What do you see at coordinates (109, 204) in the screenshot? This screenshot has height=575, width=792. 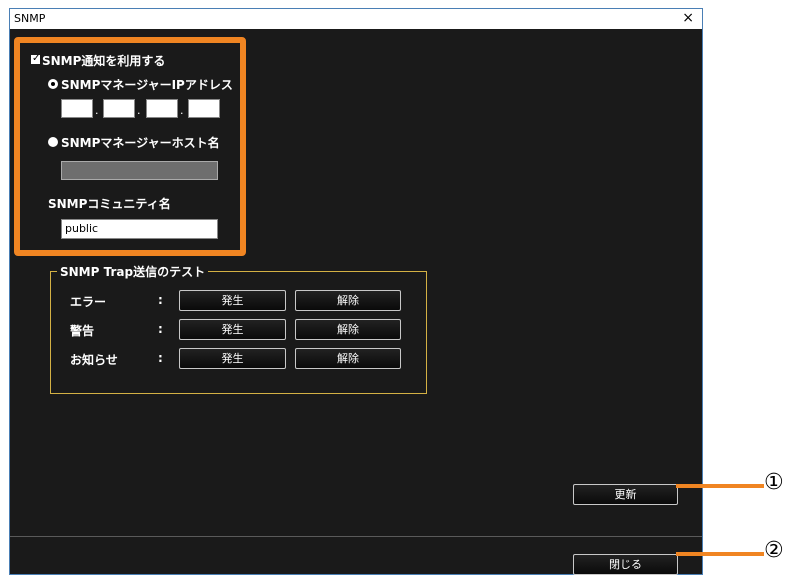 I see `community-label: SNMPコミュニティ名` at bounding box center [109, 204].